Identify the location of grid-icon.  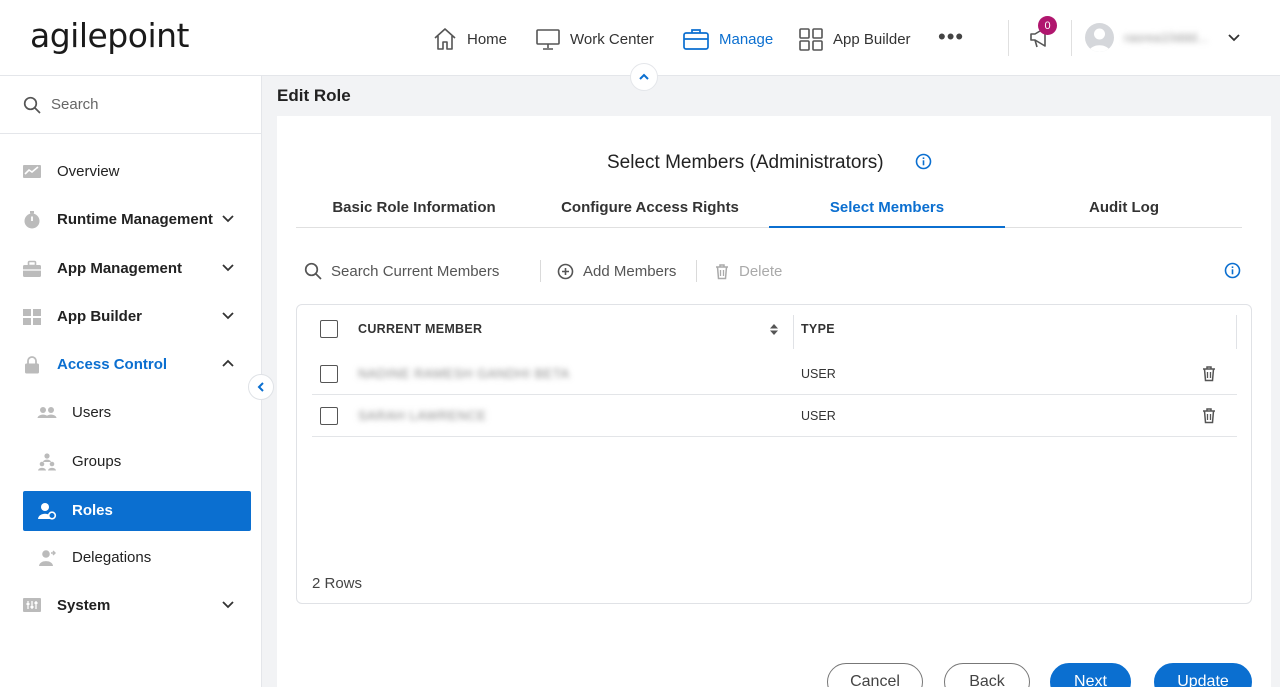
(811, 39).